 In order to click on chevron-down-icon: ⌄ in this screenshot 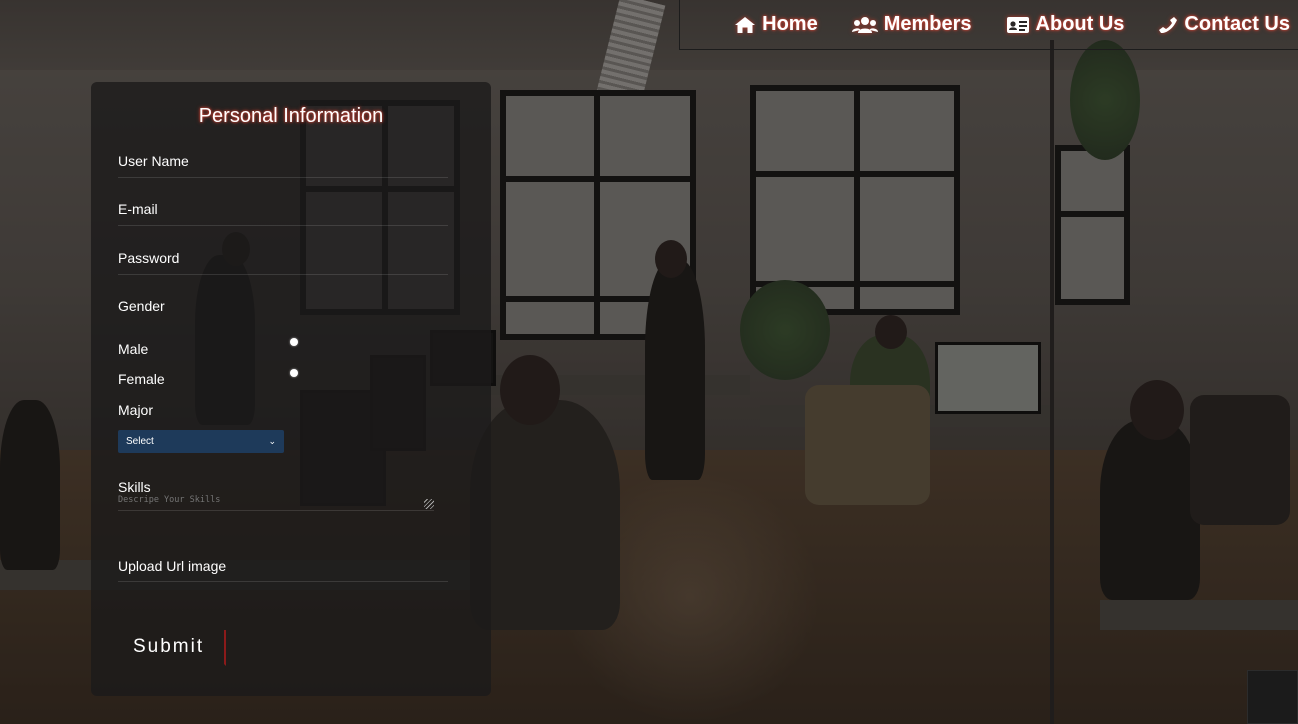, I will do `click(272, 441)`.